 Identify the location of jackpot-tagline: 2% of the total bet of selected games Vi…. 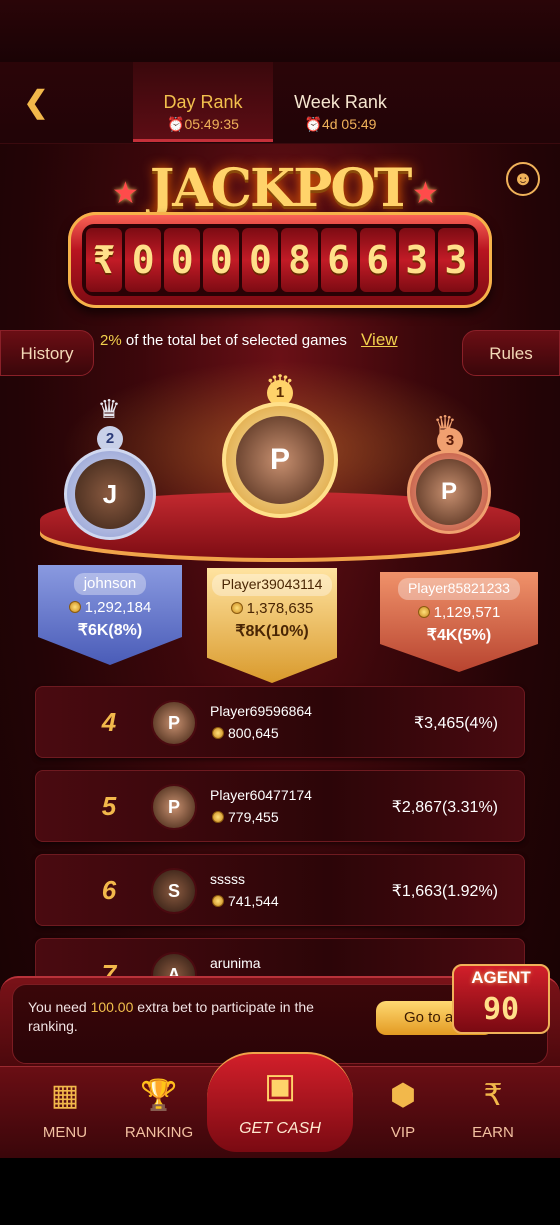
(280, 340).